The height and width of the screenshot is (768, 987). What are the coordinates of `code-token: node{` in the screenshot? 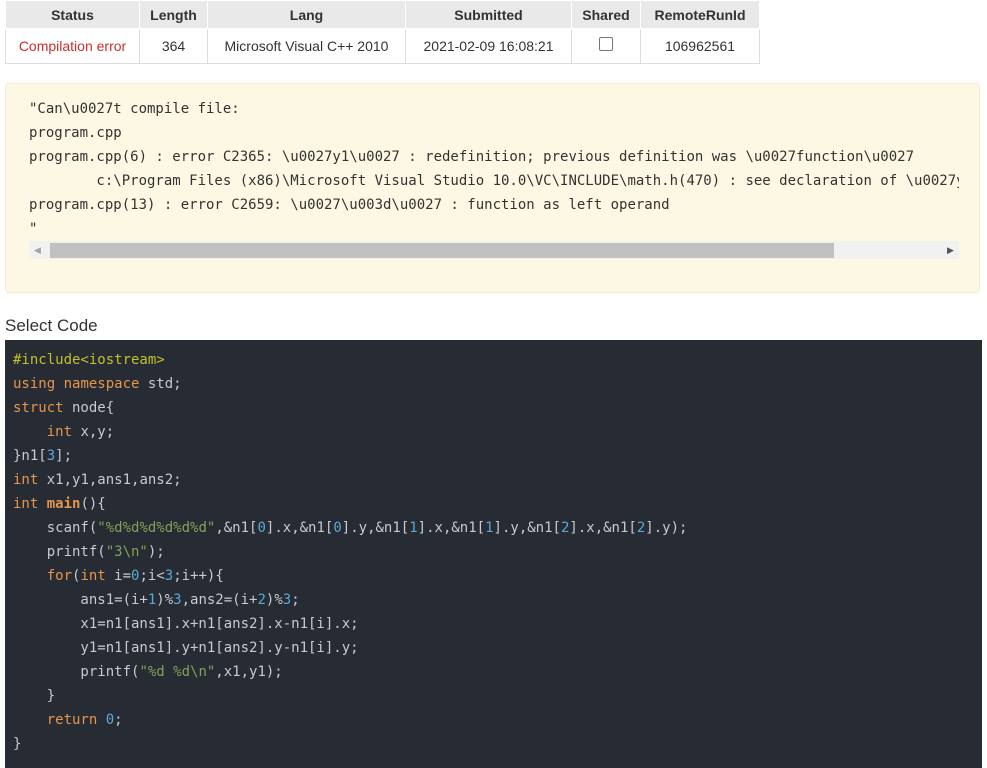 It's located at (89, 408).